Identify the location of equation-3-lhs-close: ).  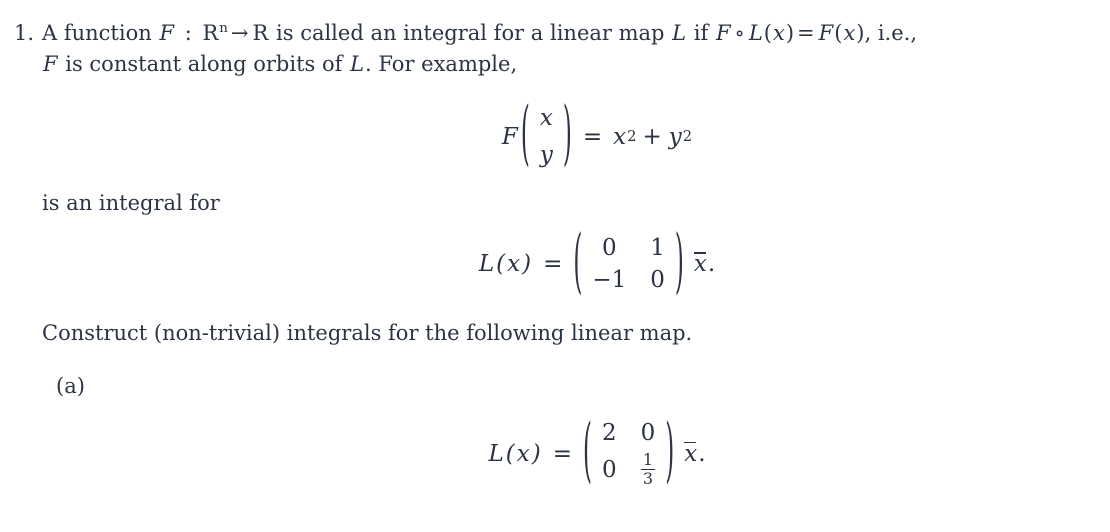
(536, 453).